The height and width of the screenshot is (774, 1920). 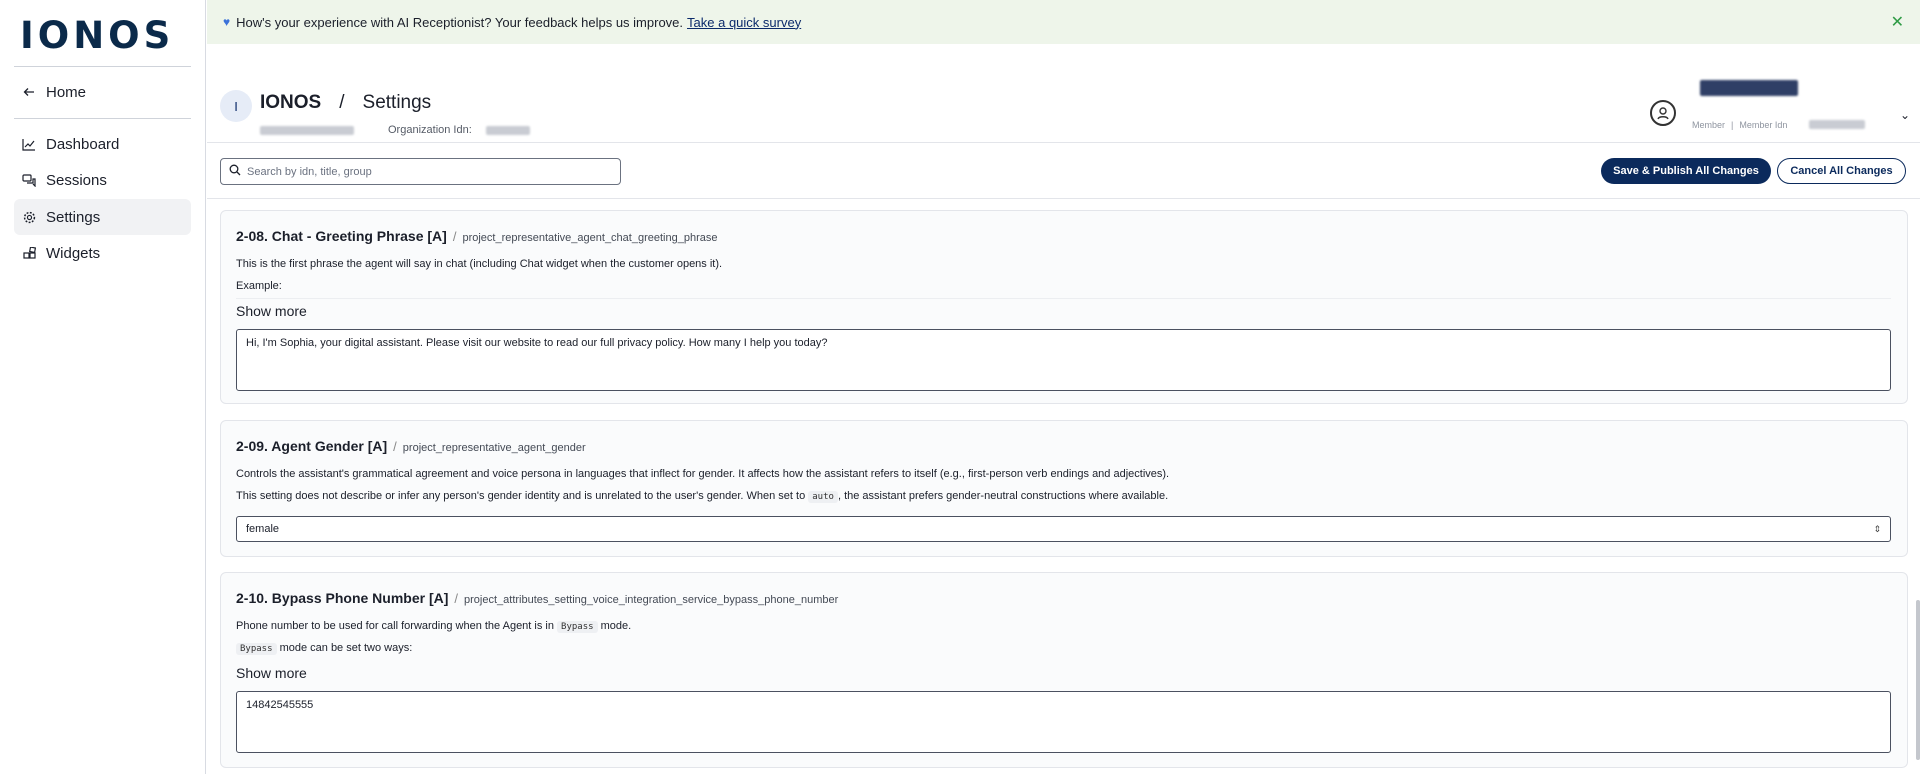 What do you see at coordinates (1063, 529) in the screenshot?
I see `gender-select: female ⇕` at bounding box center [1063, 529].